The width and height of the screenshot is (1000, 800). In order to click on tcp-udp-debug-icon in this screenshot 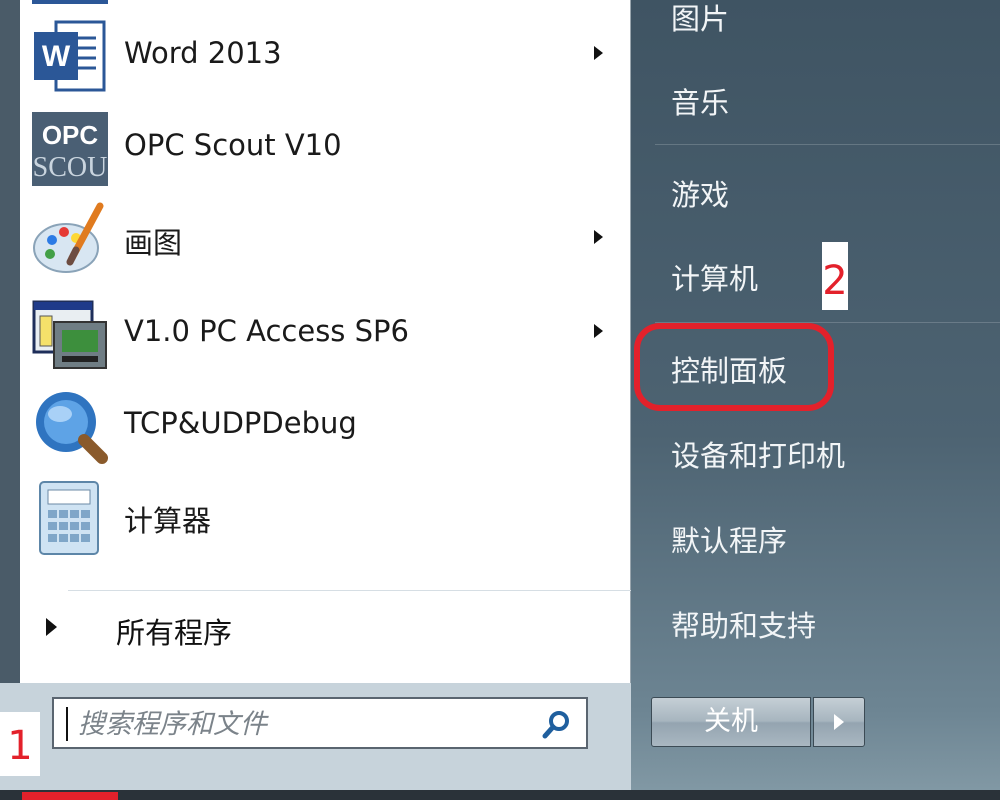, I will do `click(70, 426)`.